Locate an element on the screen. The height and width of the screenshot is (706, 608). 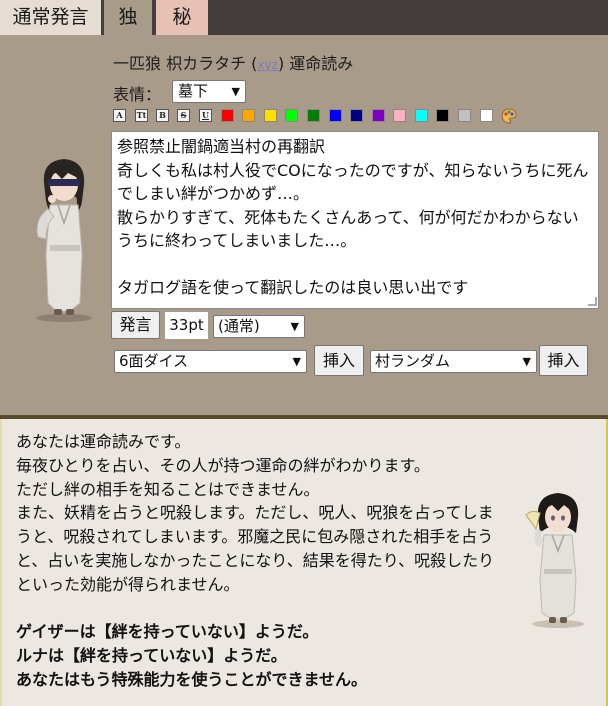
role-character-portrait is located at coordinates (554, 560).